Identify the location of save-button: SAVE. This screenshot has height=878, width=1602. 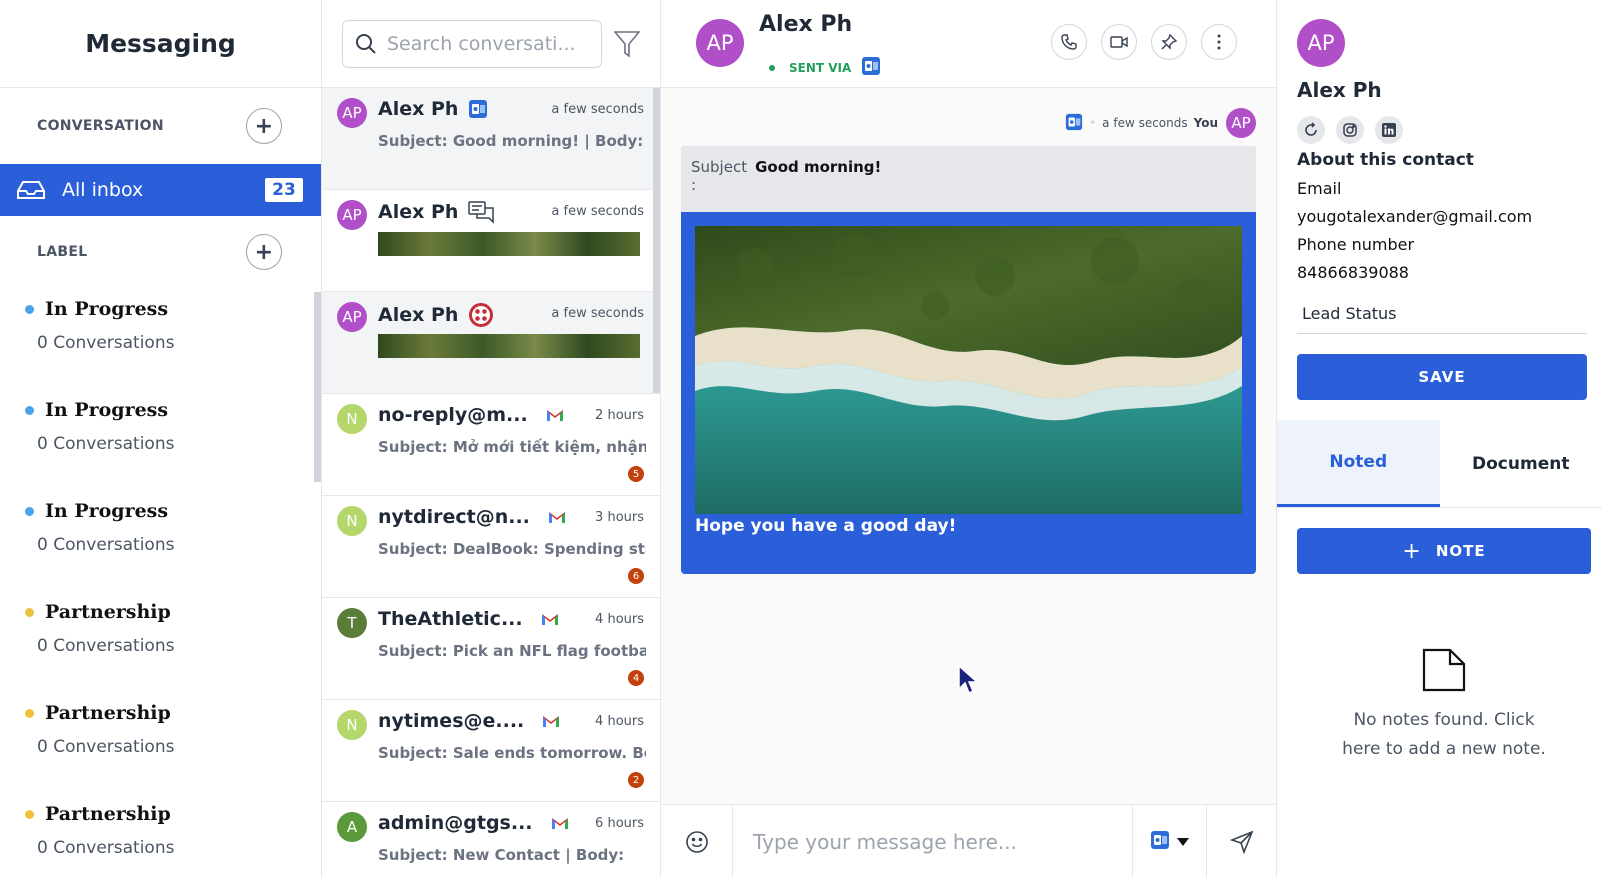
(1442, 377).